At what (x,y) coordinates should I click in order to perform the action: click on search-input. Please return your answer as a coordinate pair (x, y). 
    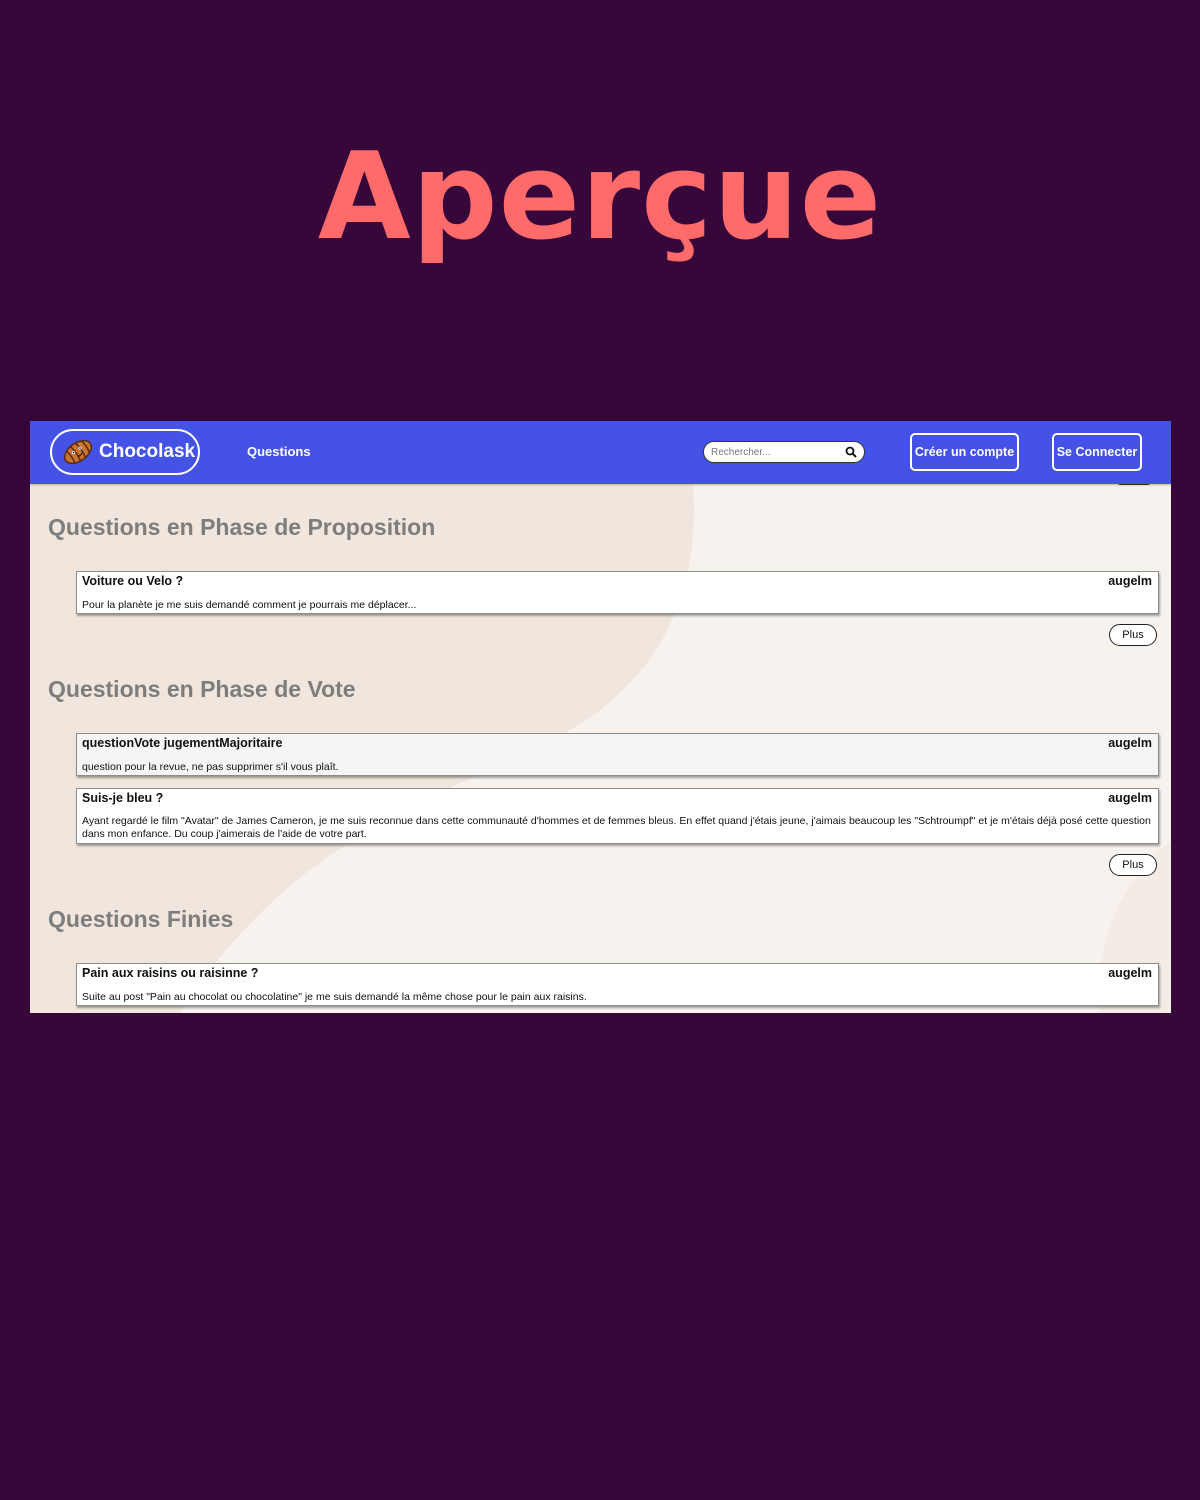
    Looking at the image, I should click on (774, 452).